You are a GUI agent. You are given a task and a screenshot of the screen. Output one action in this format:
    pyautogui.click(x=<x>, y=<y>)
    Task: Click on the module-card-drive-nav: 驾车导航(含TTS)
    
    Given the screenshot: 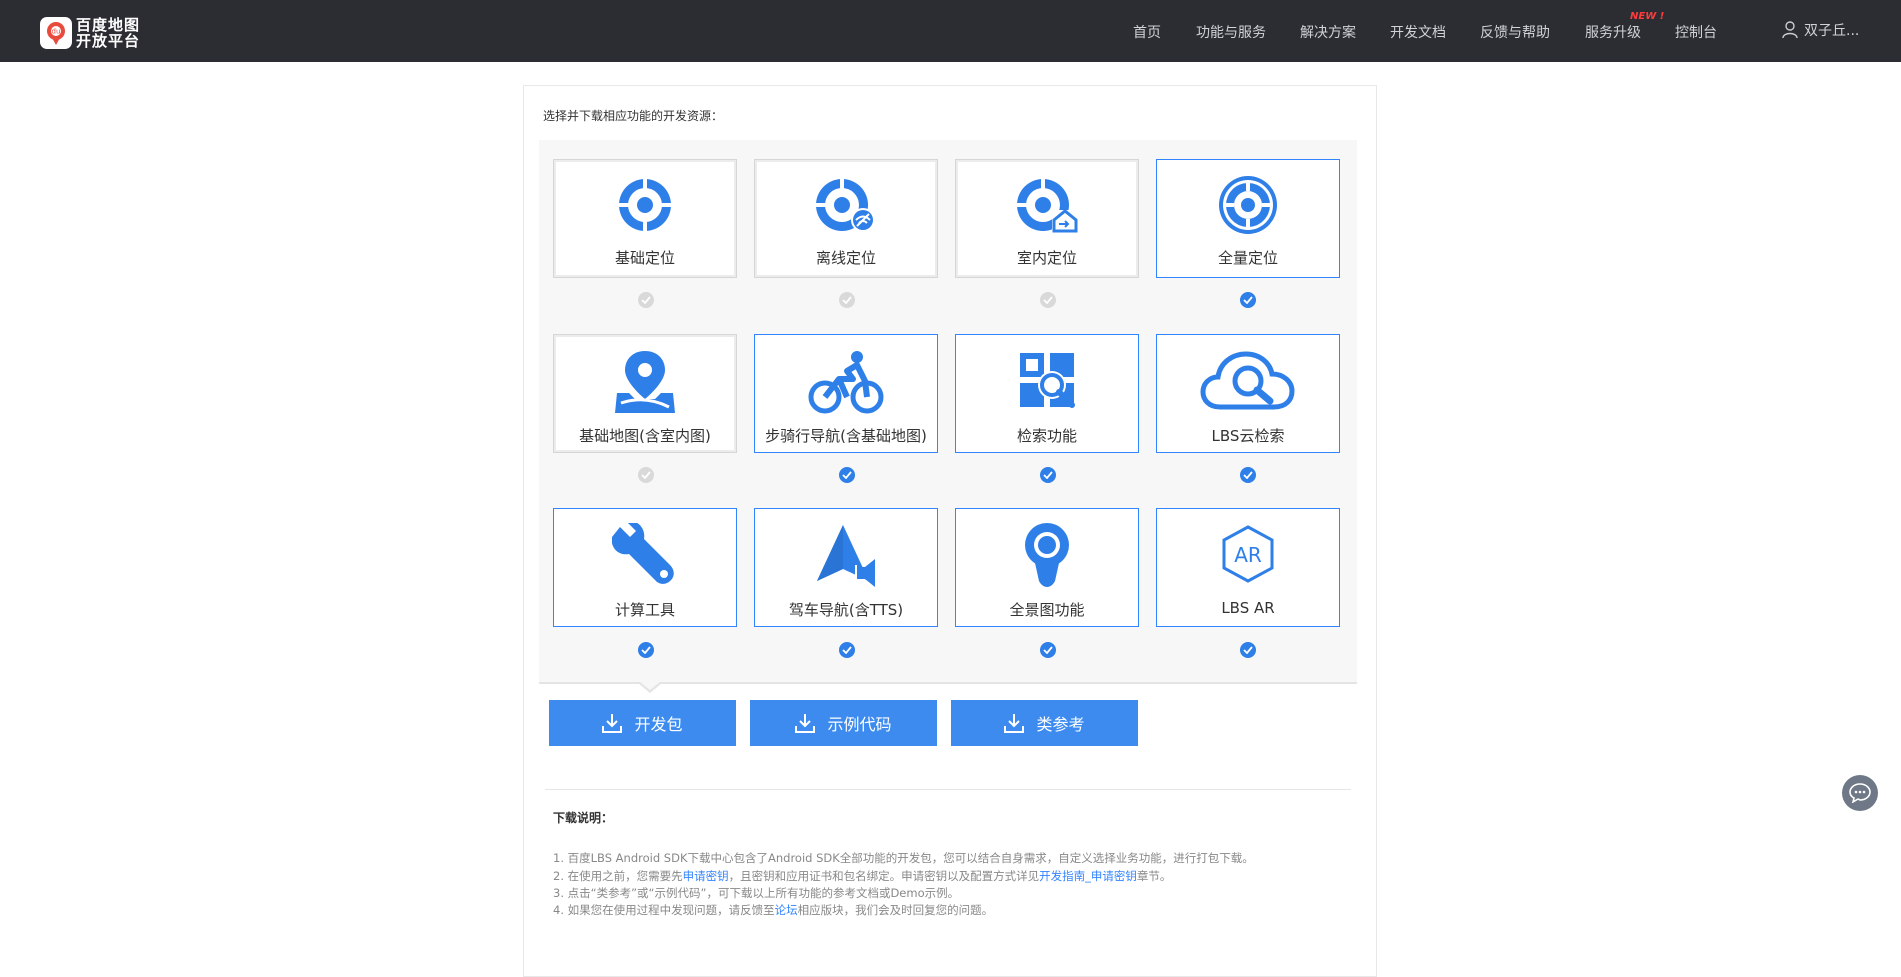 What is the action you would take?
    pyautogui.click(x=846, y=567)
    